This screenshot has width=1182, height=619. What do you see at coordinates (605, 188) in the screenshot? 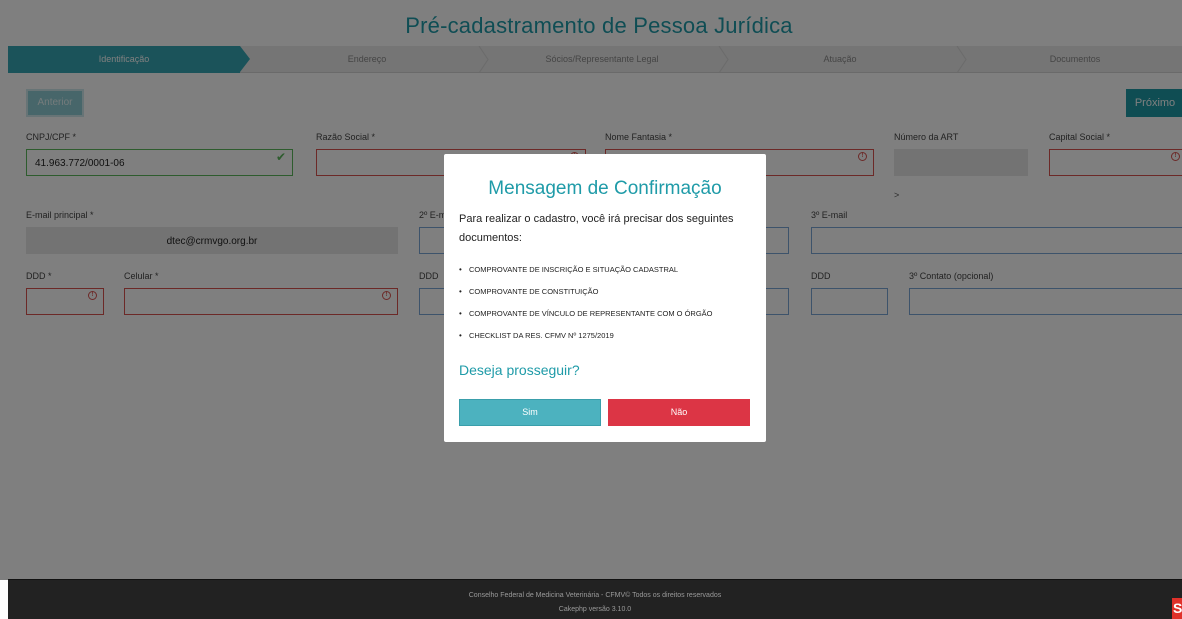
I see `modal-title: Mensagem de Confirmação` at bounding box center [605, 188].